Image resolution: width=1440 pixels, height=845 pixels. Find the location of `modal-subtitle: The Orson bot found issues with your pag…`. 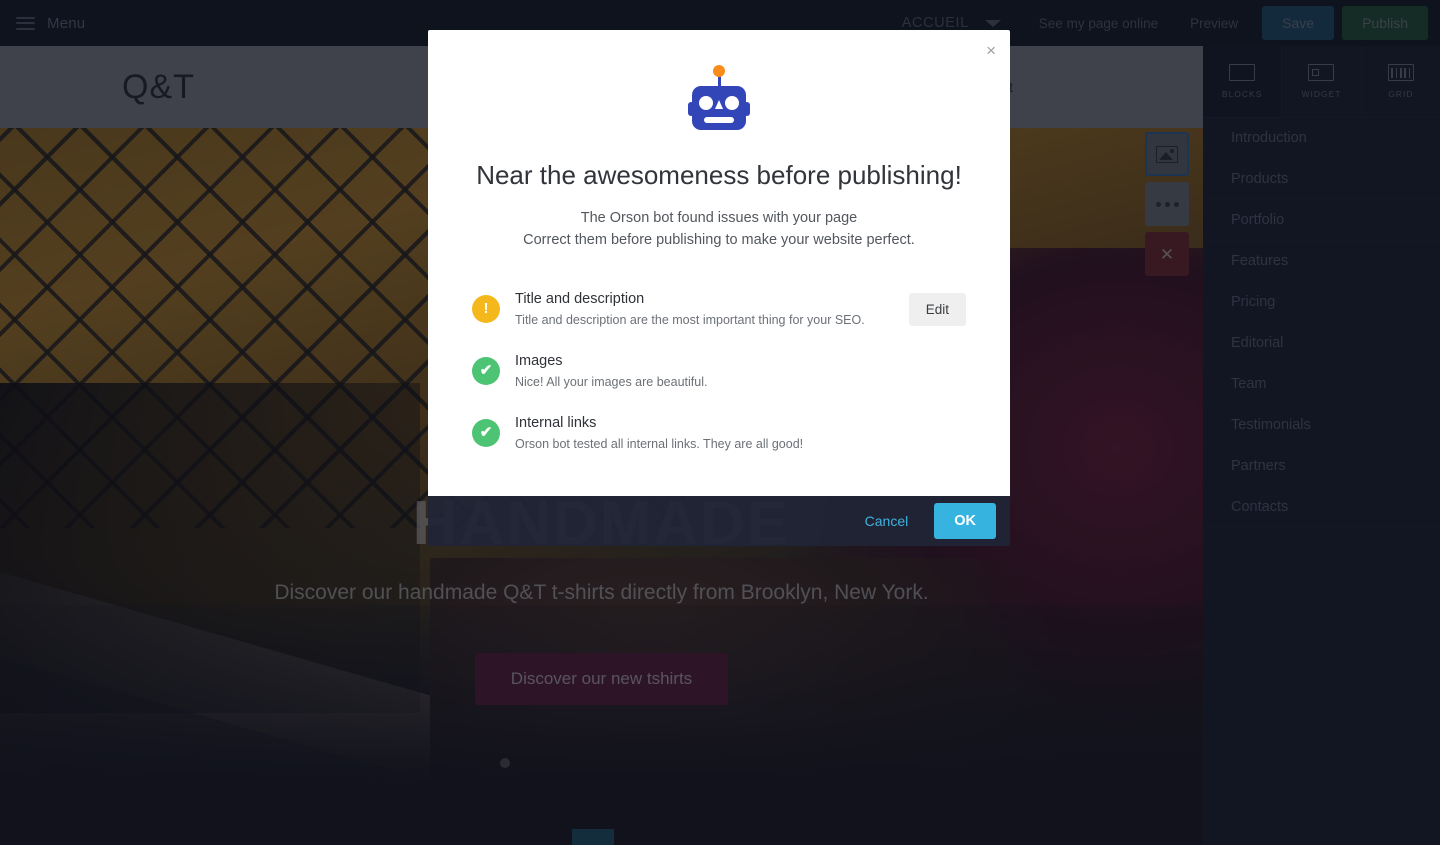

modal-subtitle: The Orson bot found issues with your pag… is located at coordinates (719, 229).